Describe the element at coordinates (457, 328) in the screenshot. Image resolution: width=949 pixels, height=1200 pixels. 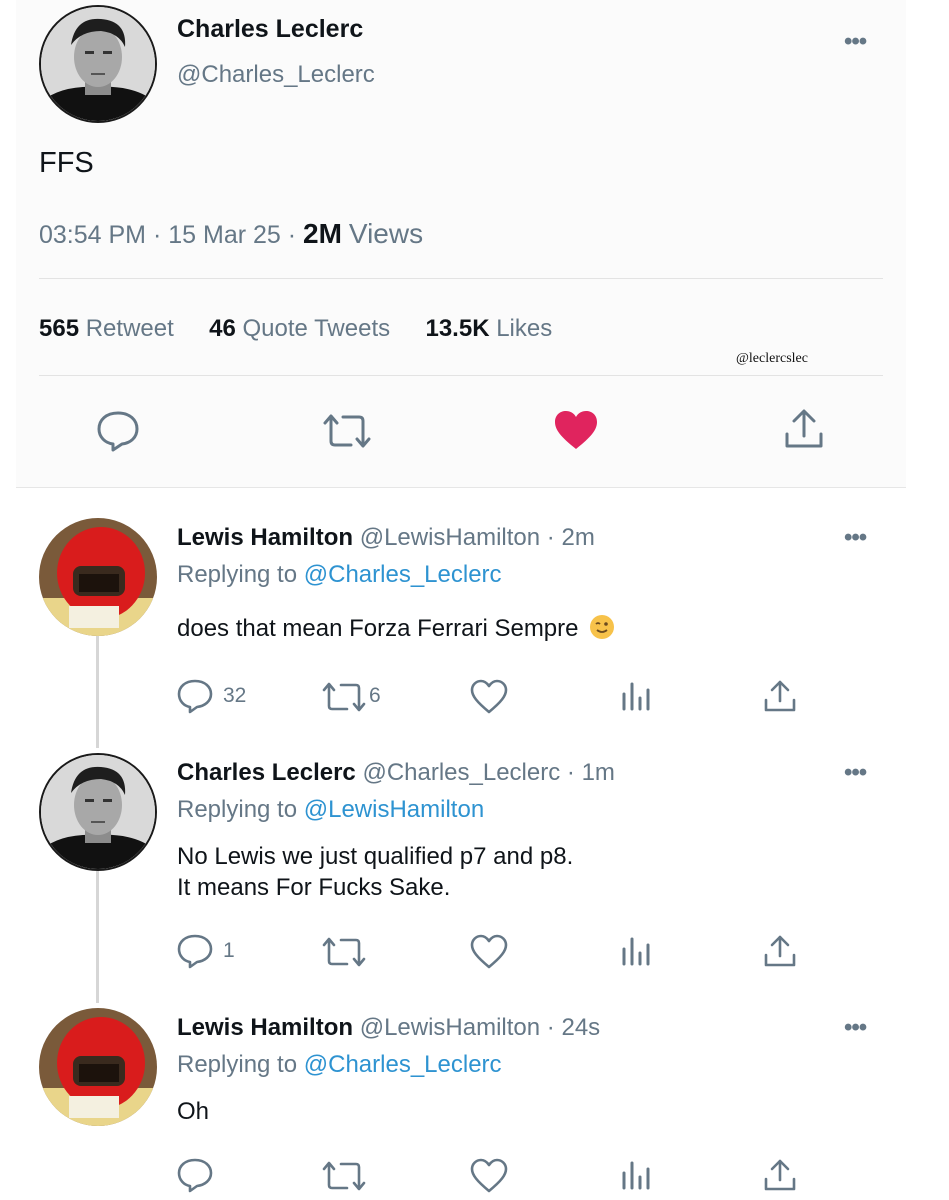
I see `likes-count: 13.5K` at that location.